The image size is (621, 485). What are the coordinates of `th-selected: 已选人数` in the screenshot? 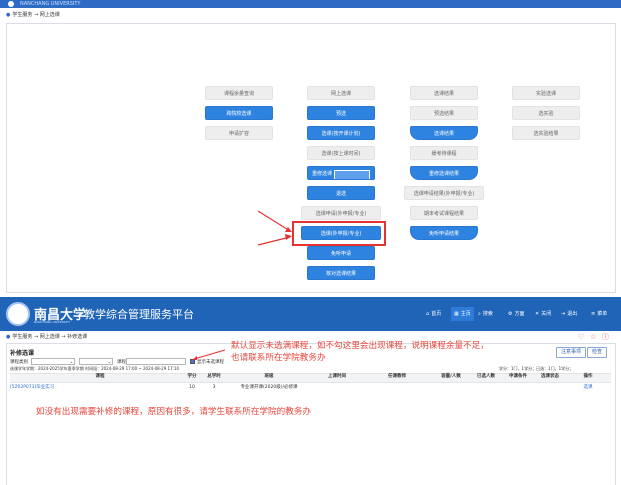 It's located at (486, 376).